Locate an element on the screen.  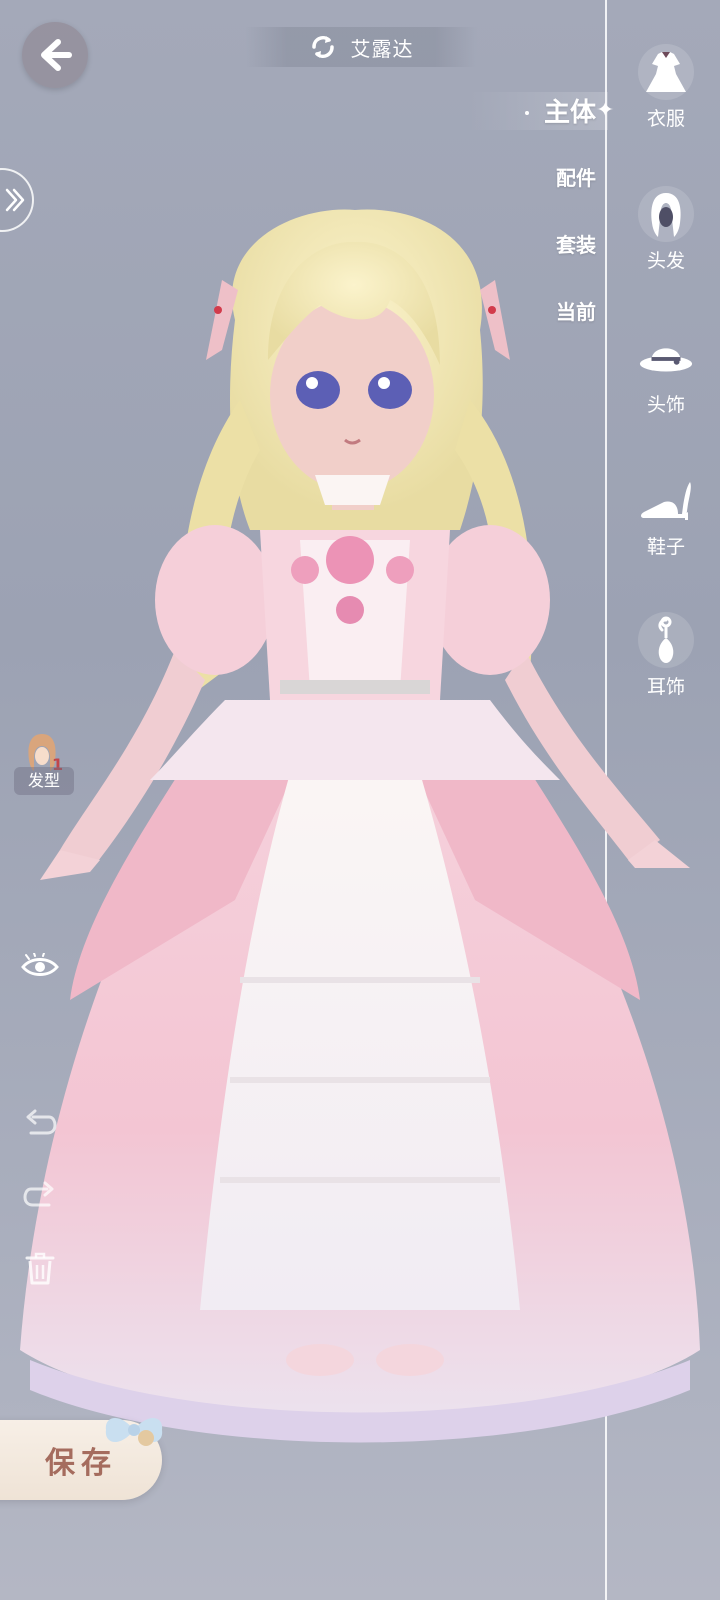
slot-hair: 头发 is located at coordinates (666, 229).